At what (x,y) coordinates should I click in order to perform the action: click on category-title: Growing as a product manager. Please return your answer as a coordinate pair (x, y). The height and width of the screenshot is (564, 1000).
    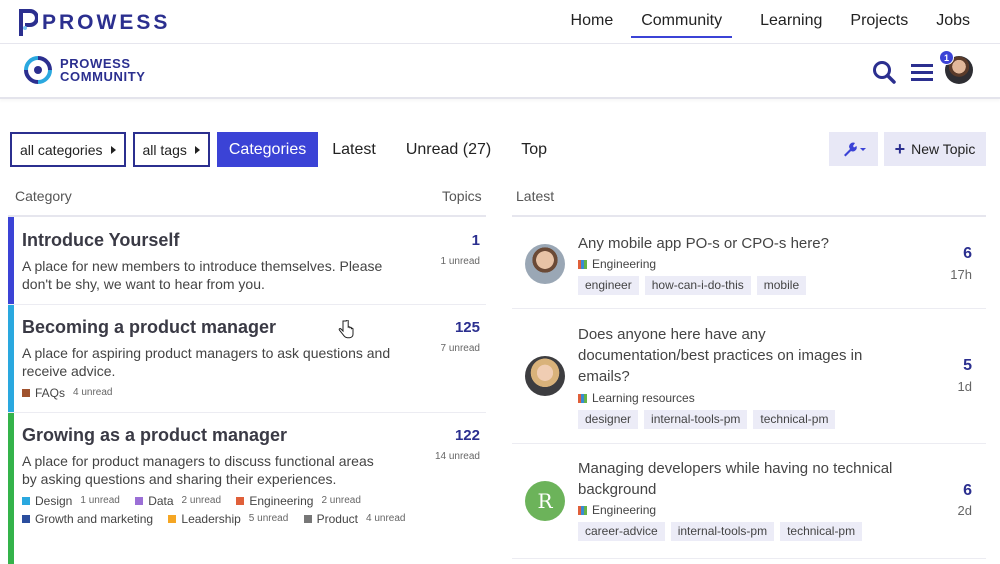
    Looking at the image, I should click on (154, 435).